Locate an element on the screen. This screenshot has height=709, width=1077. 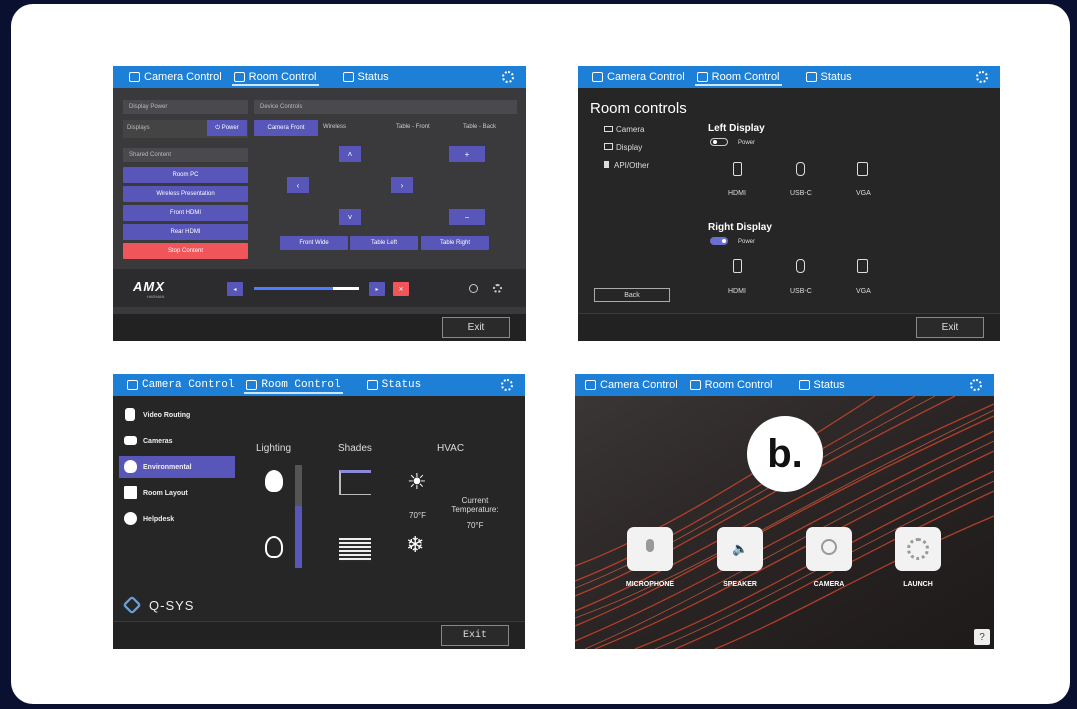
stop-content-button: Stop Content is located at coordinates (185, 251).